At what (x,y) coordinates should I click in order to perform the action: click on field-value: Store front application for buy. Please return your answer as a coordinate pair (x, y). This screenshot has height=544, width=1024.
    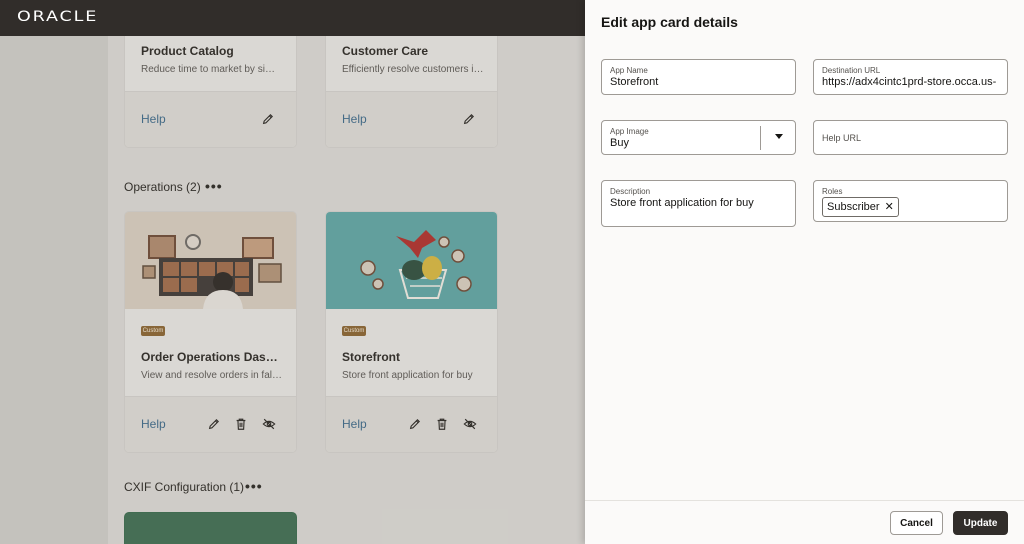
    Looking at the image, I should click on (682, 203).